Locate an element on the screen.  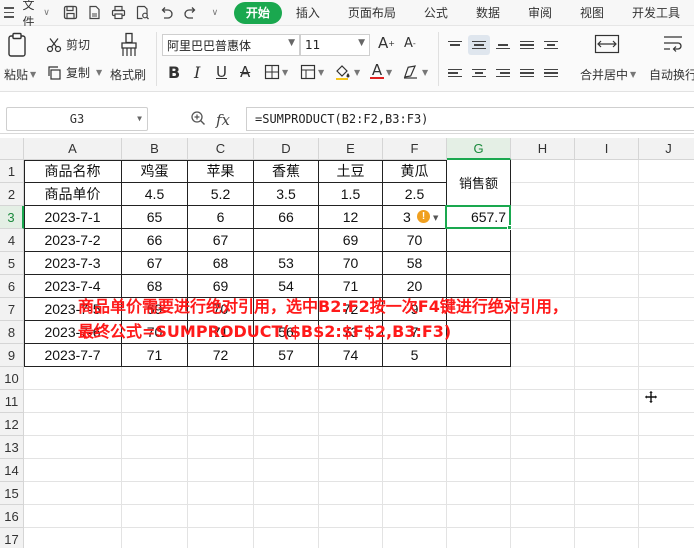
paste-button: 粘贴 ▼ is located at coordinates (20, 74).